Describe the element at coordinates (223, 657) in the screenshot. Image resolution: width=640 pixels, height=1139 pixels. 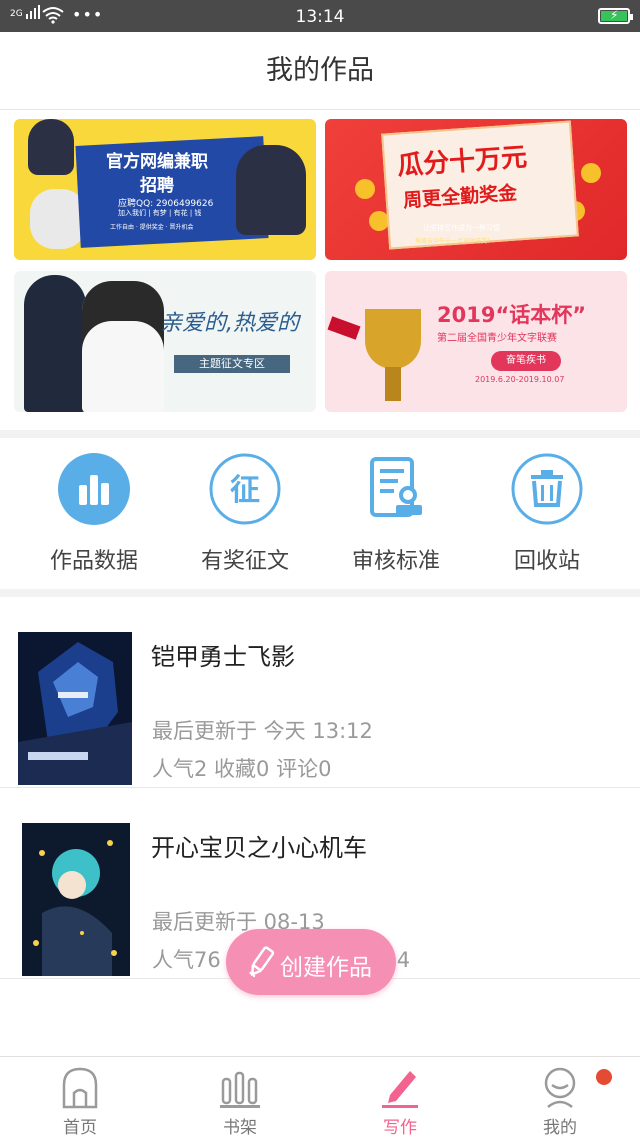
I see `work-title: 铠甲勇士飞影` at that location.